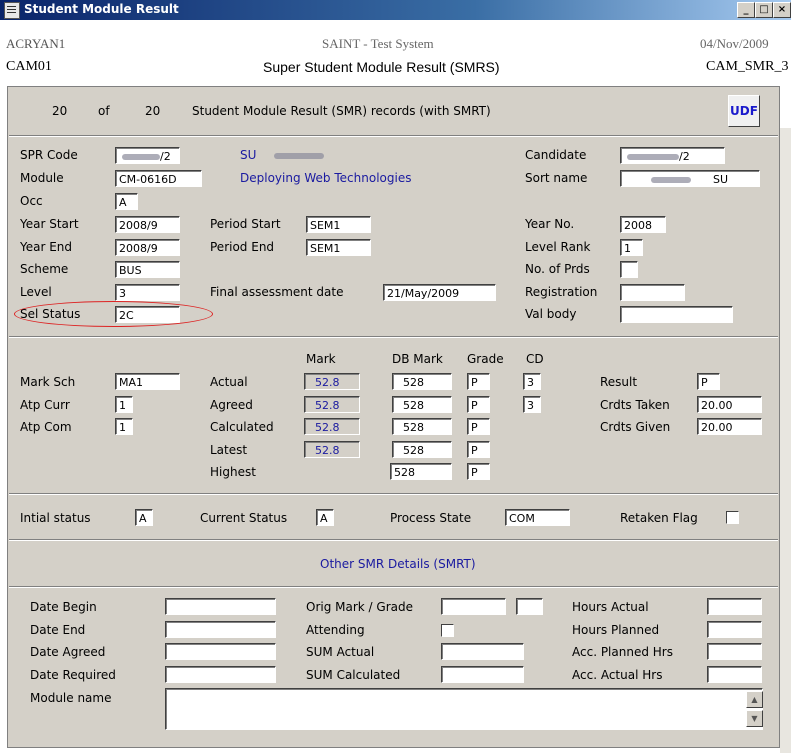 The image size is (791, 753). I want to click on atp-com-field: 1, so click(124, 426).